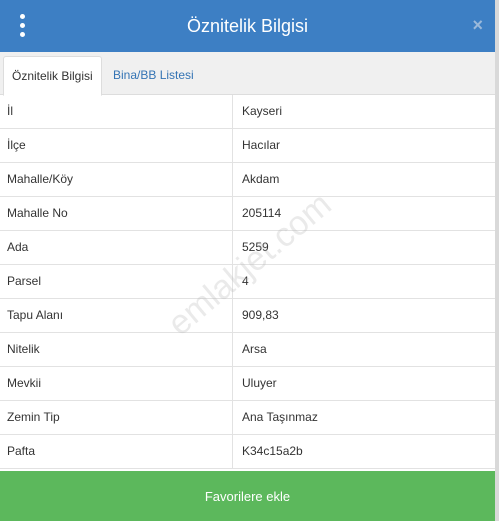  Describe the element at coordinates (477, 25) in the screenshot. I see `close-icon: ×` at that location.